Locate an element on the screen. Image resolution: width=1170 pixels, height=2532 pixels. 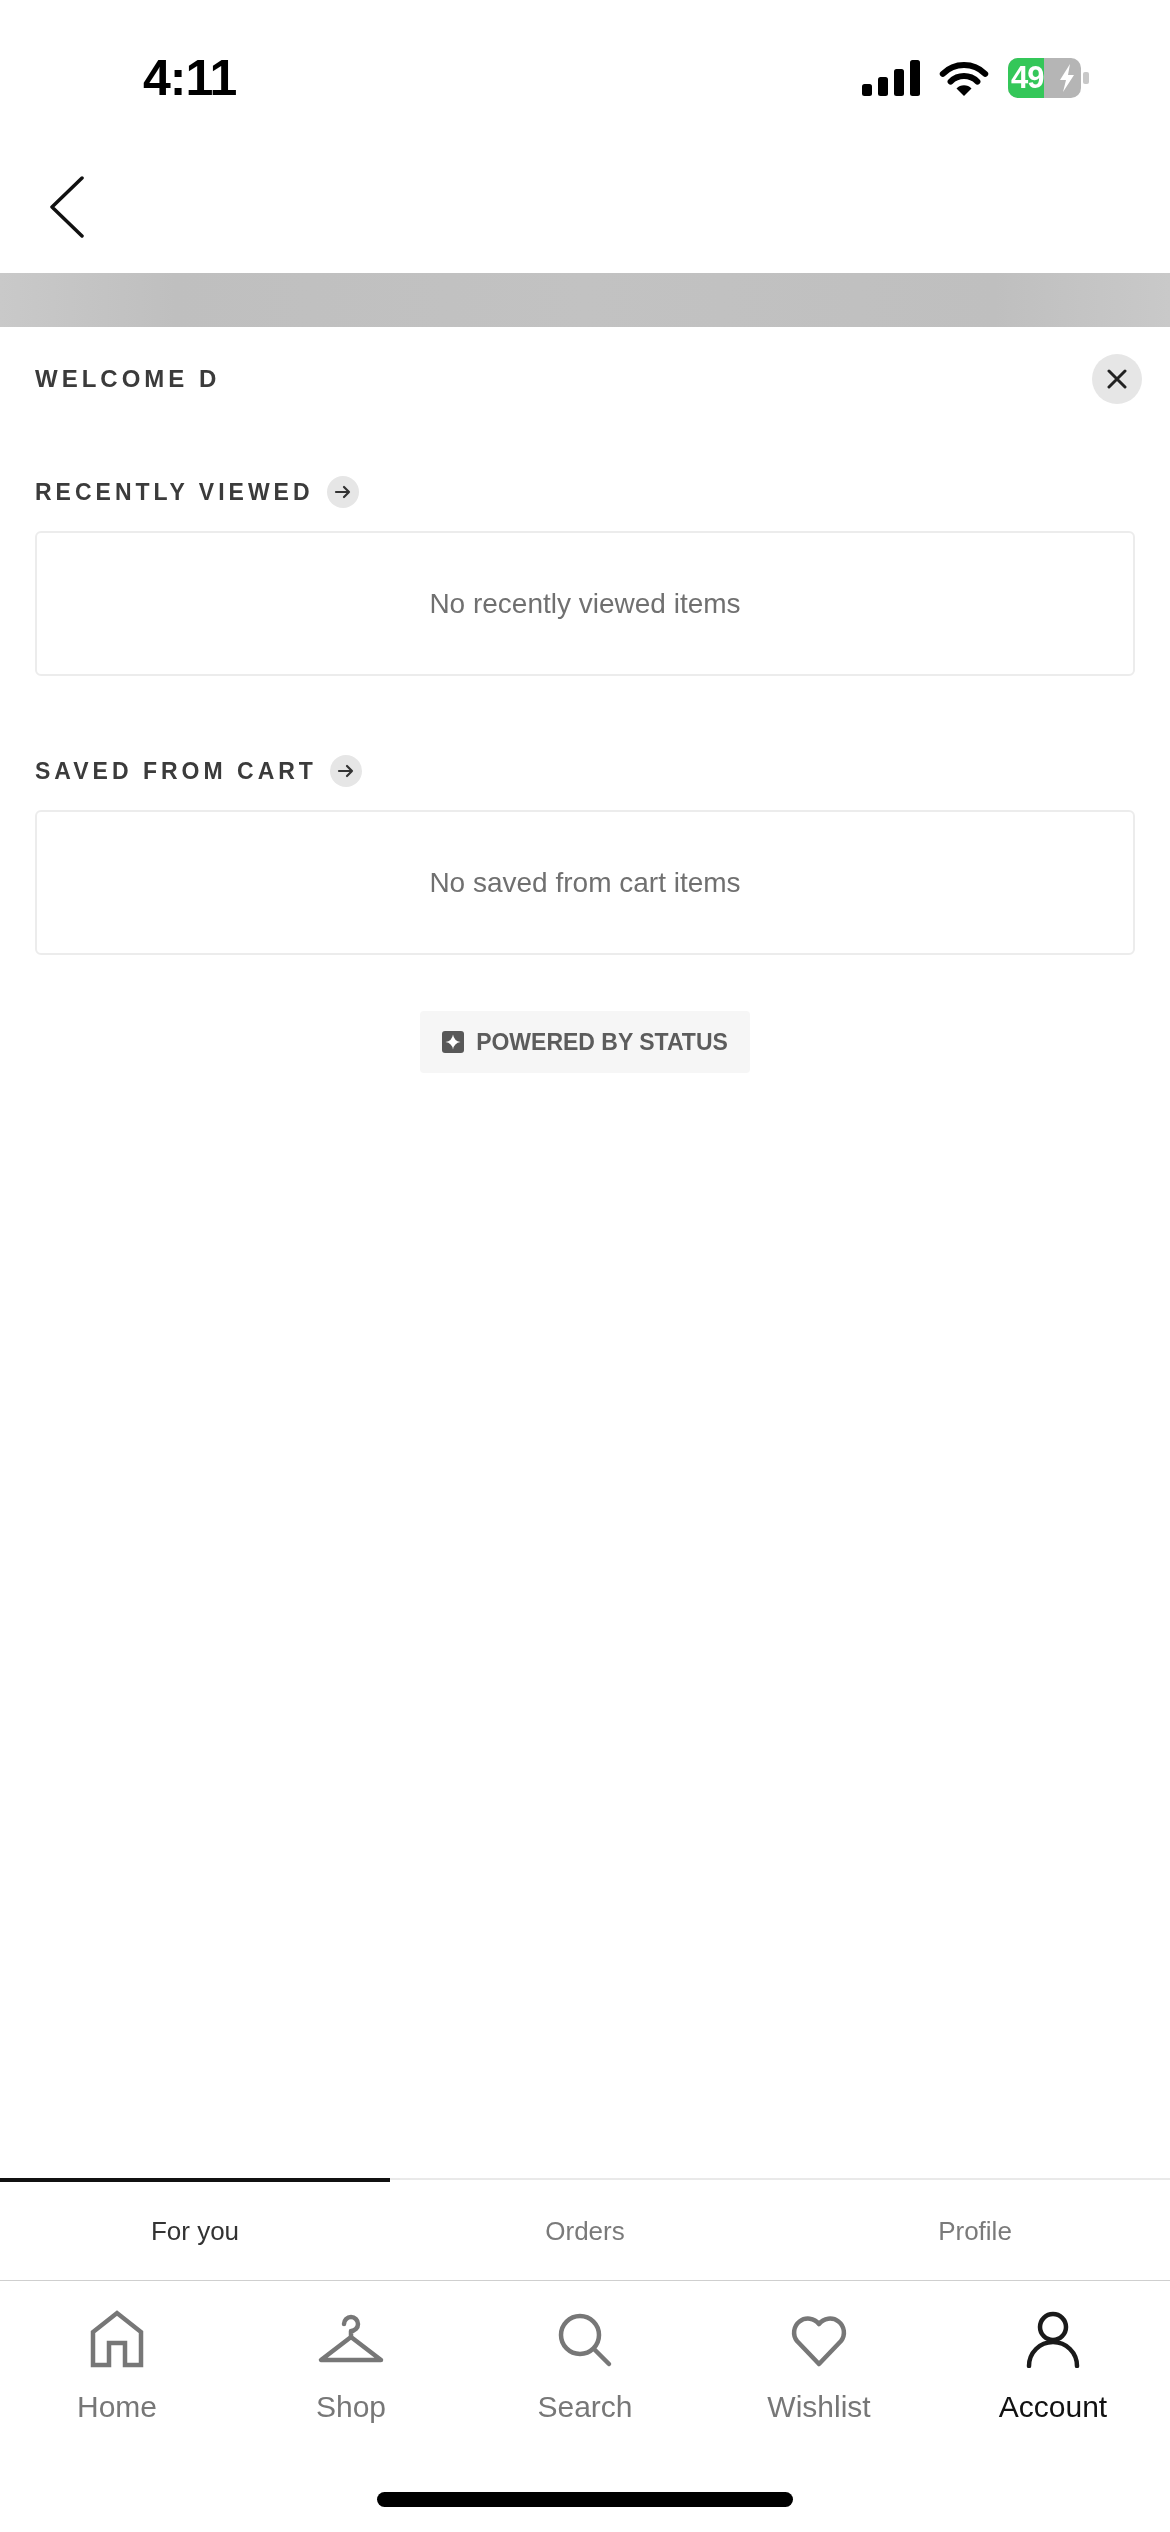
empty-state-text: No recently viewed items is located at coordinates (585, 603).